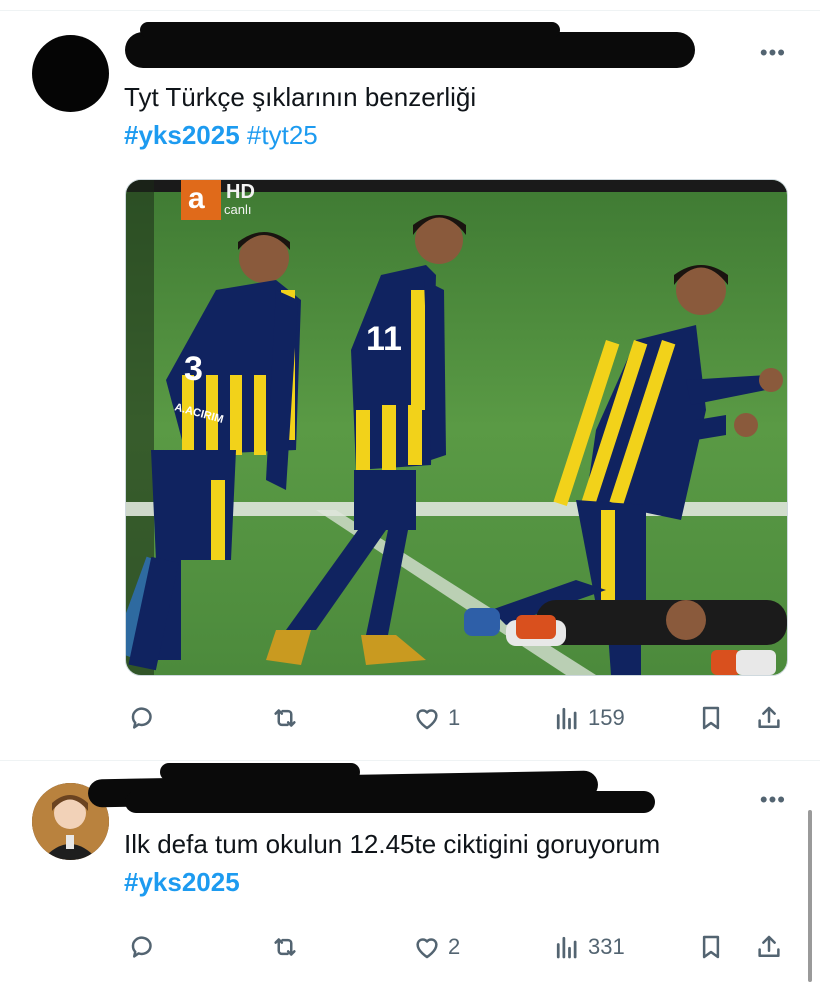 The image size is (820, 982). Describe the element at coordinates (282, 135) in the screenshot. I see `hashtag-link: #tyt25` at that location.